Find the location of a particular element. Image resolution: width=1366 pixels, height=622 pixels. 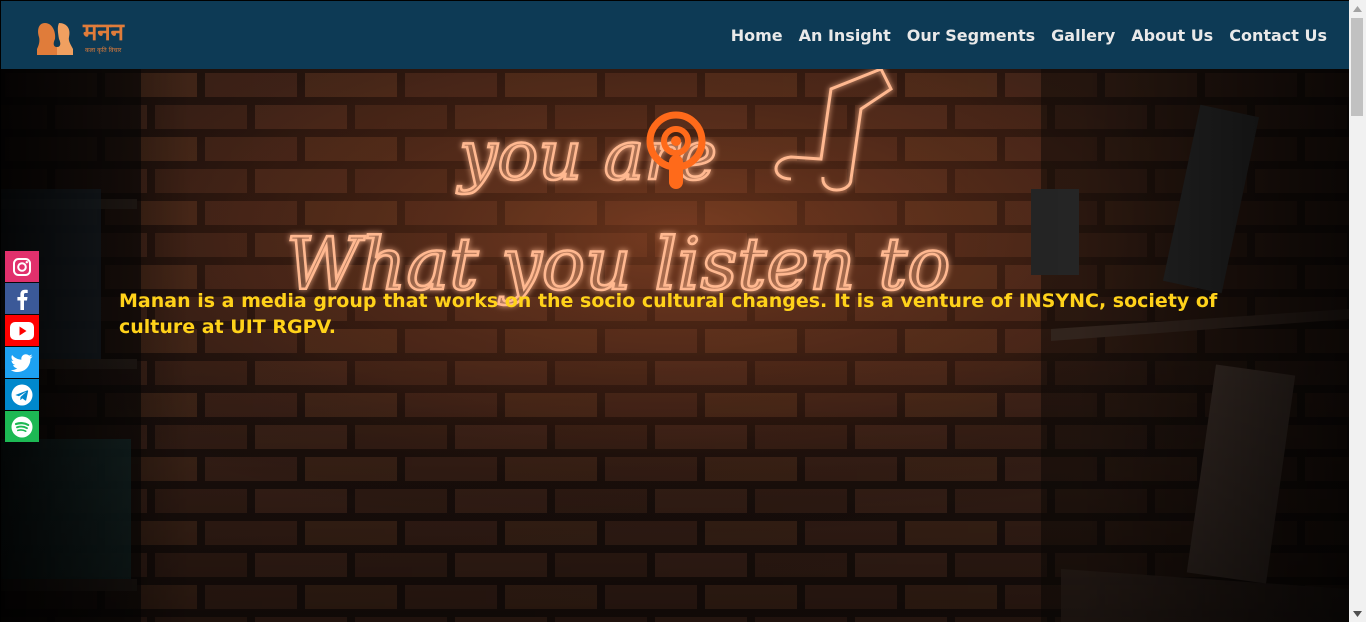

social-sidebar is located at coordinates (22, 347).